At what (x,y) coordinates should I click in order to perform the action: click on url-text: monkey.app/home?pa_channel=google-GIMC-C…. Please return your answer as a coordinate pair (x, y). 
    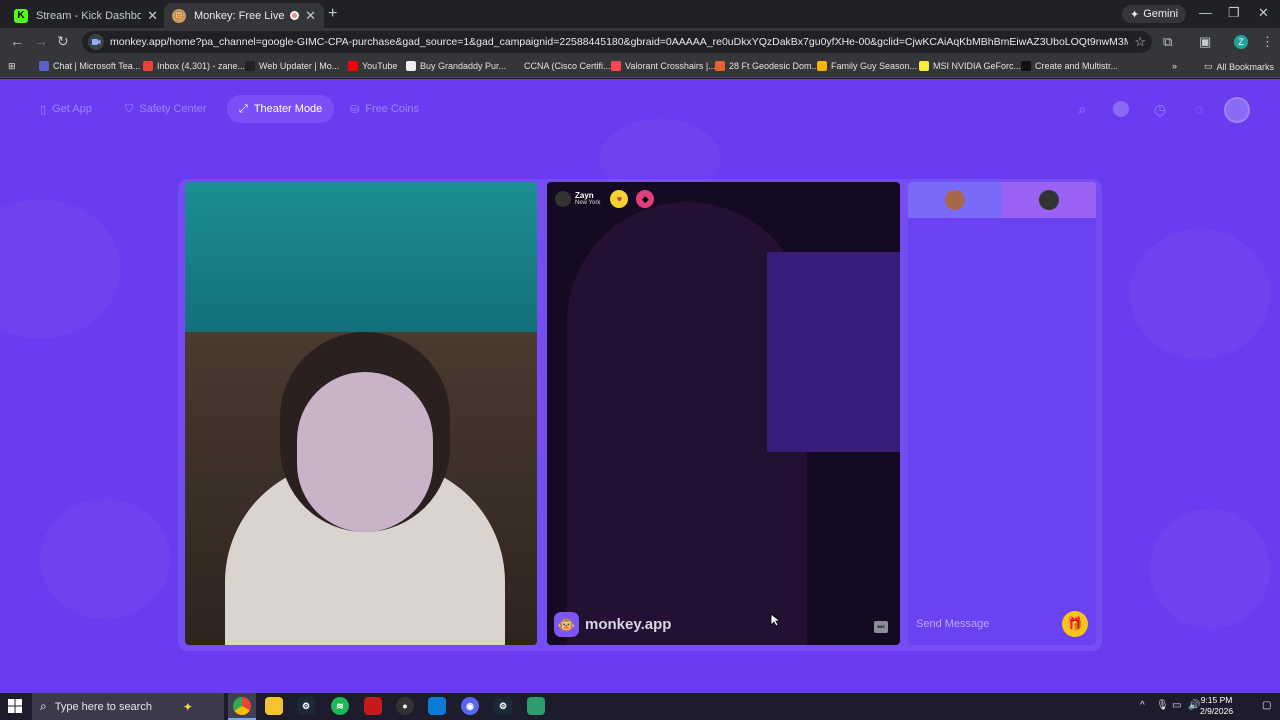
    Looking at the image, I should click on (619, 42).